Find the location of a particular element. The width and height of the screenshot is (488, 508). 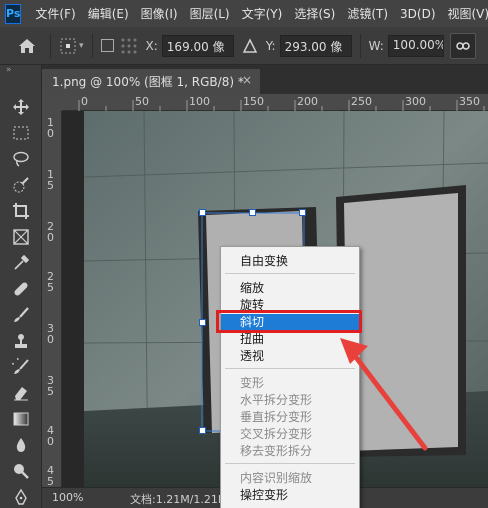

ruler-label: 4 0 is located at coordinates (50, 436).